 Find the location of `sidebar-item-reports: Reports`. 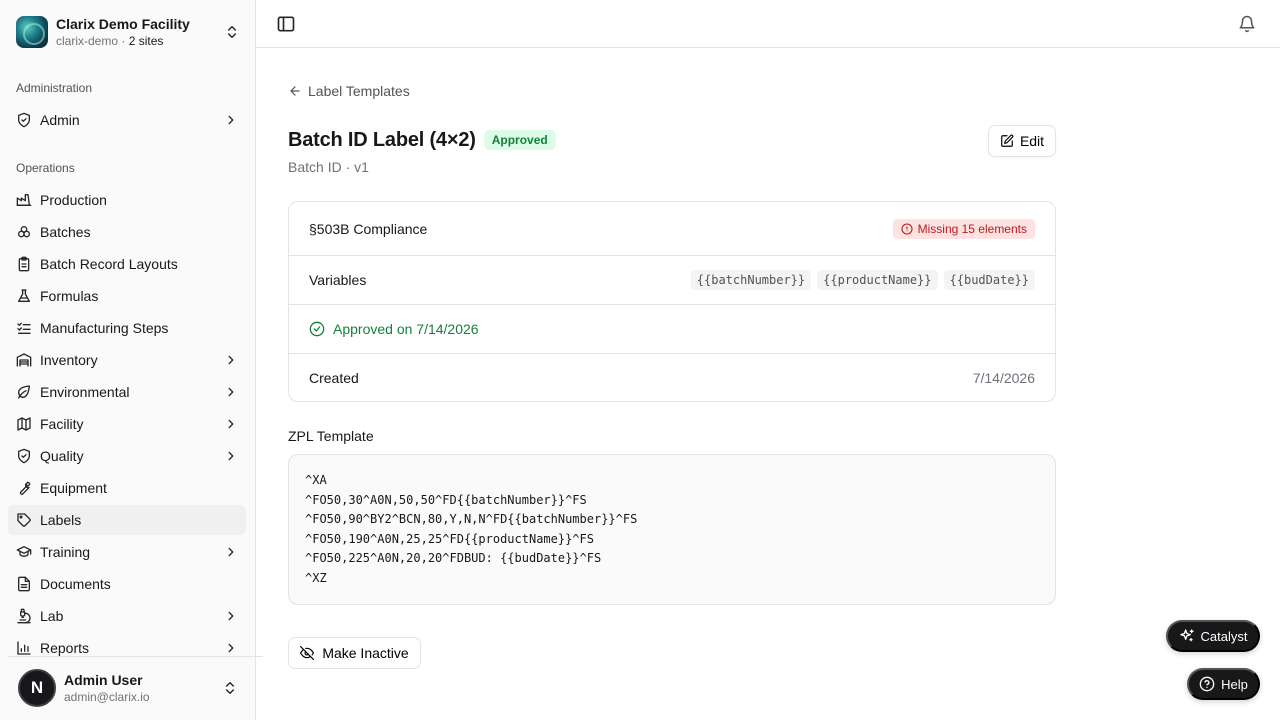

sidebar-item-reports: Reports is located at coordinates (127, 648).